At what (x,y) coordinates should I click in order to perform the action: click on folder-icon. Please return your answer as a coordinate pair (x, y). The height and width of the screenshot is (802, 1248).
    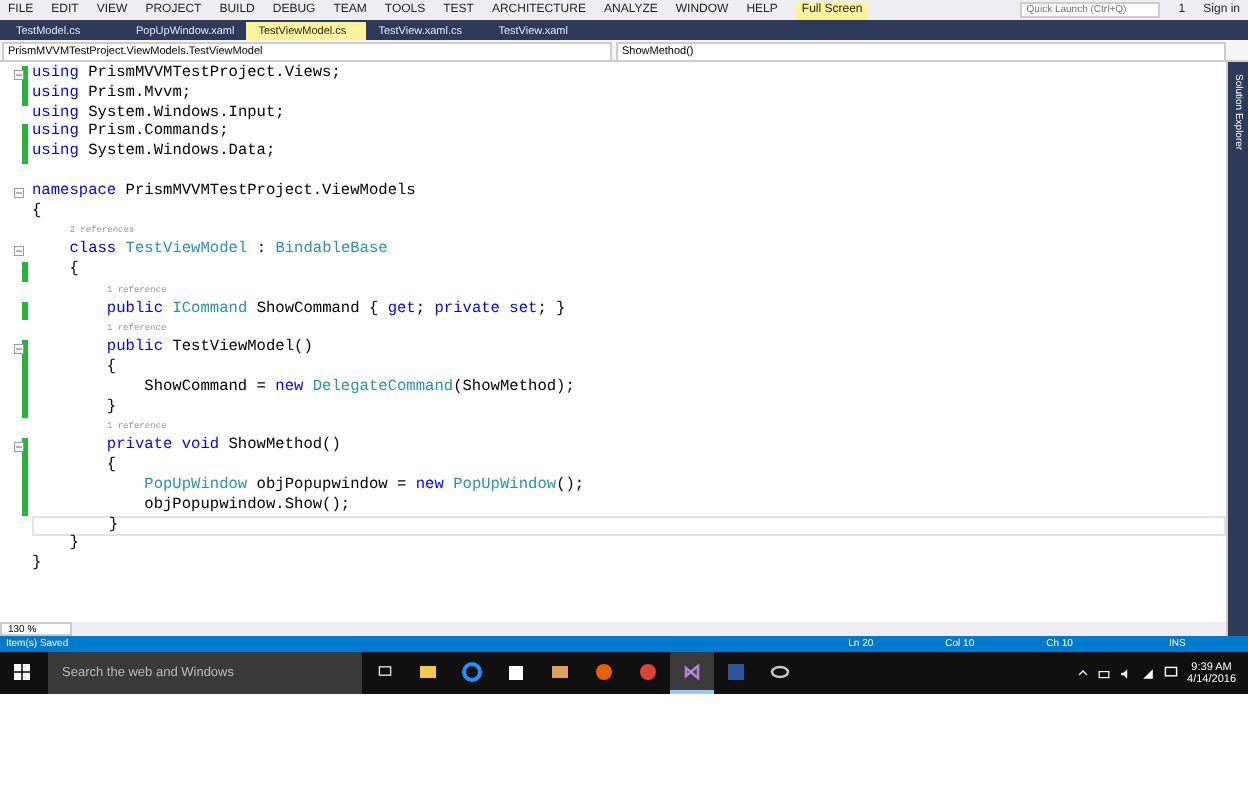
    Looking at the image, I should click on (428, 671).